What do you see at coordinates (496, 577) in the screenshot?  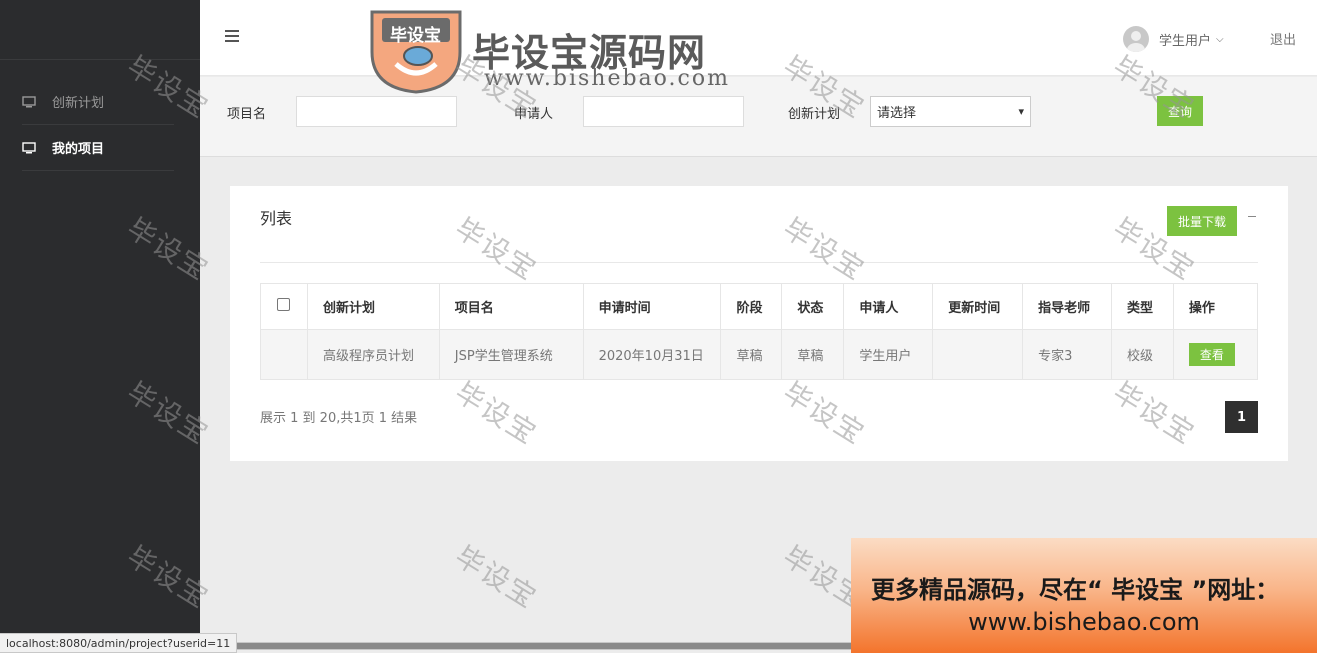 I see `watermark: 毕设宝` at bounding box center [496, 577].